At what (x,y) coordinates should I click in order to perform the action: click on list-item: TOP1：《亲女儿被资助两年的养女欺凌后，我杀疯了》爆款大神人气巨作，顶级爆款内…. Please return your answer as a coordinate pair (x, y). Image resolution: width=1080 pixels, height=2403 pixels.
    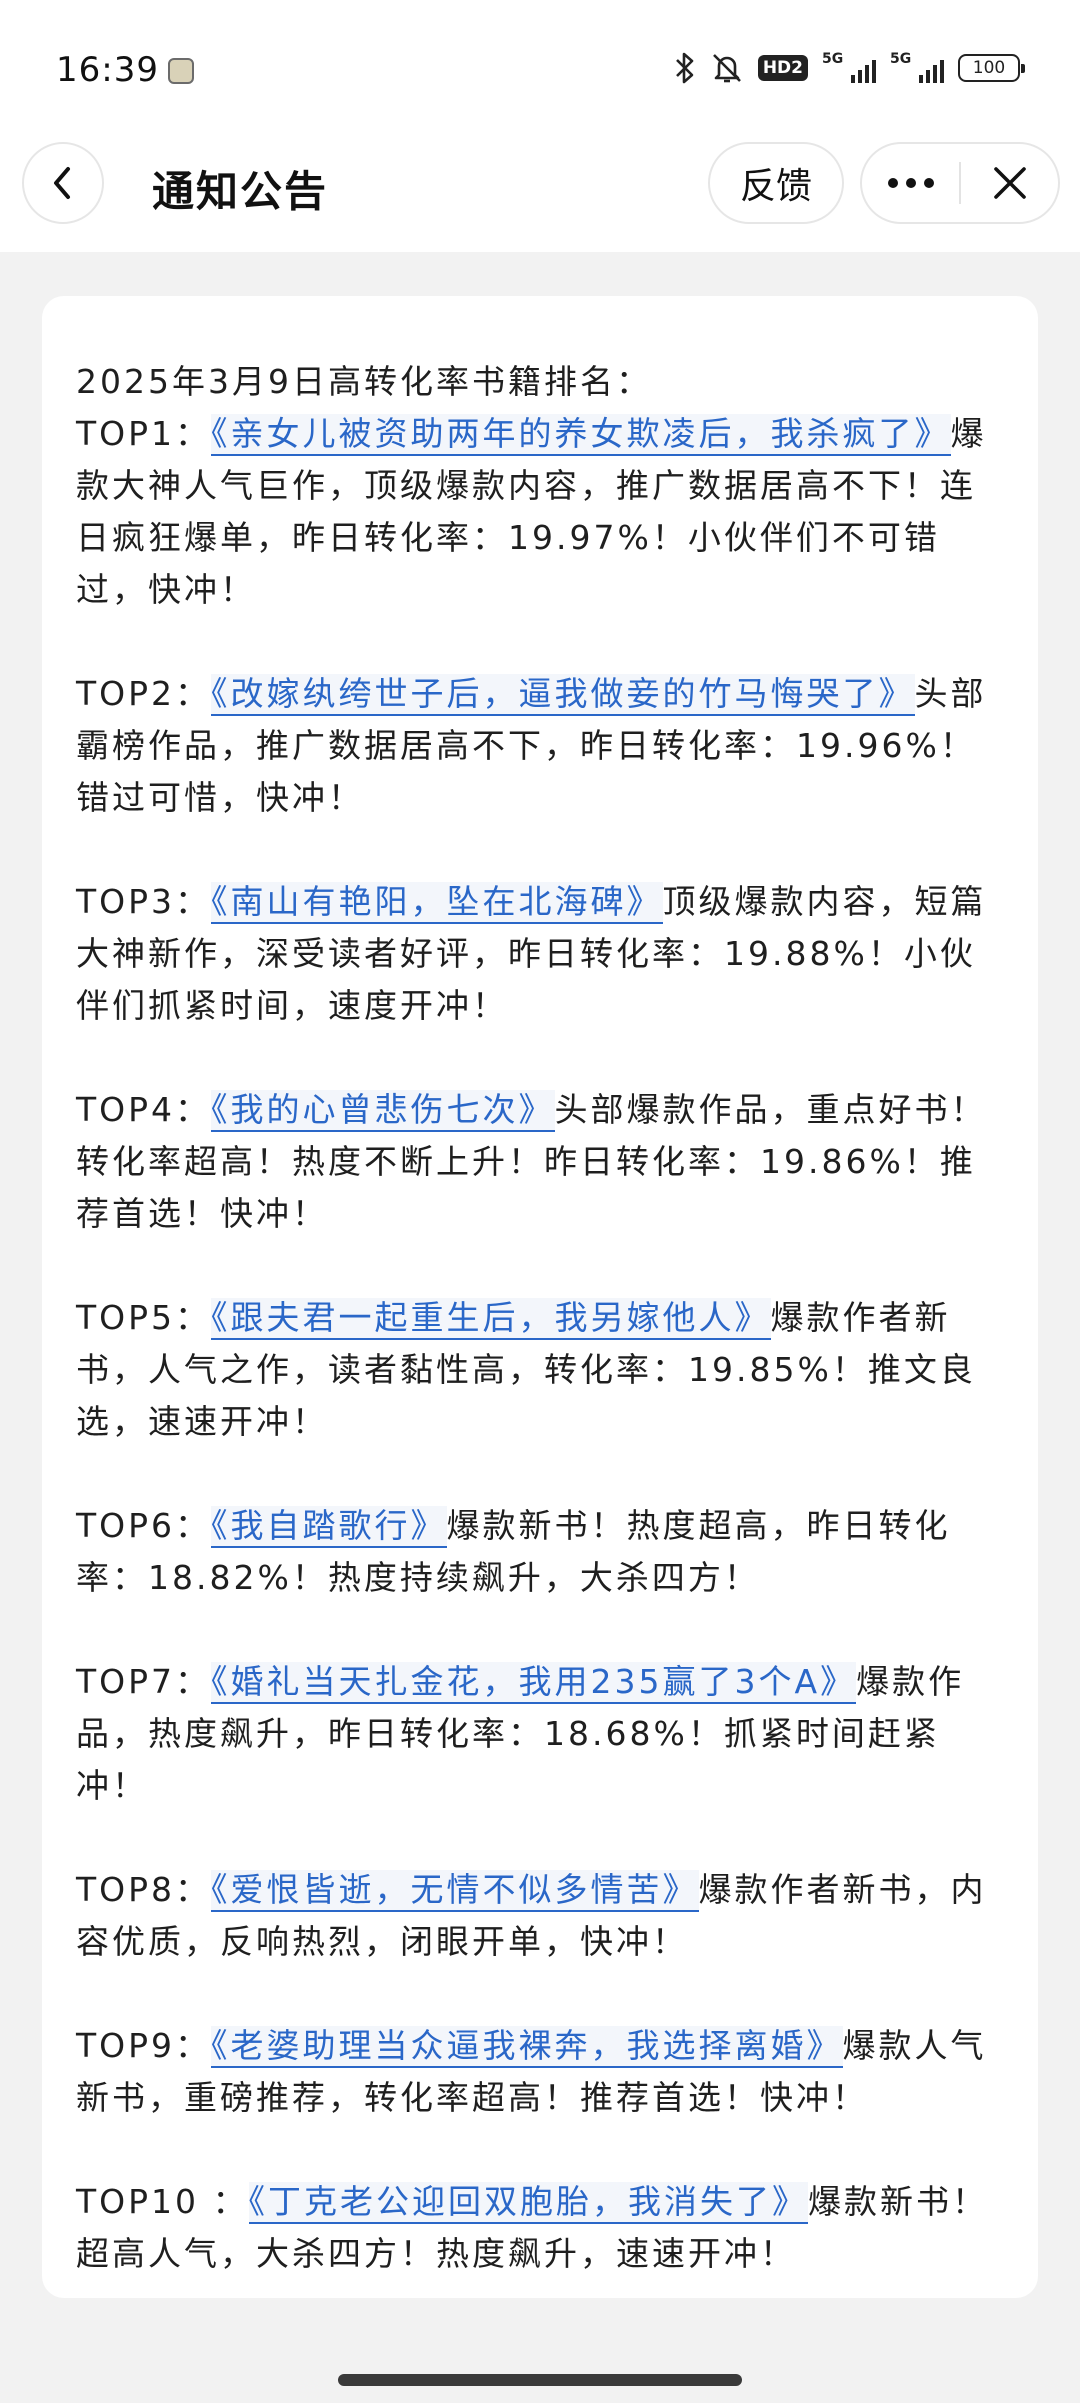
    Looking at the image, I should click on (541, 512).